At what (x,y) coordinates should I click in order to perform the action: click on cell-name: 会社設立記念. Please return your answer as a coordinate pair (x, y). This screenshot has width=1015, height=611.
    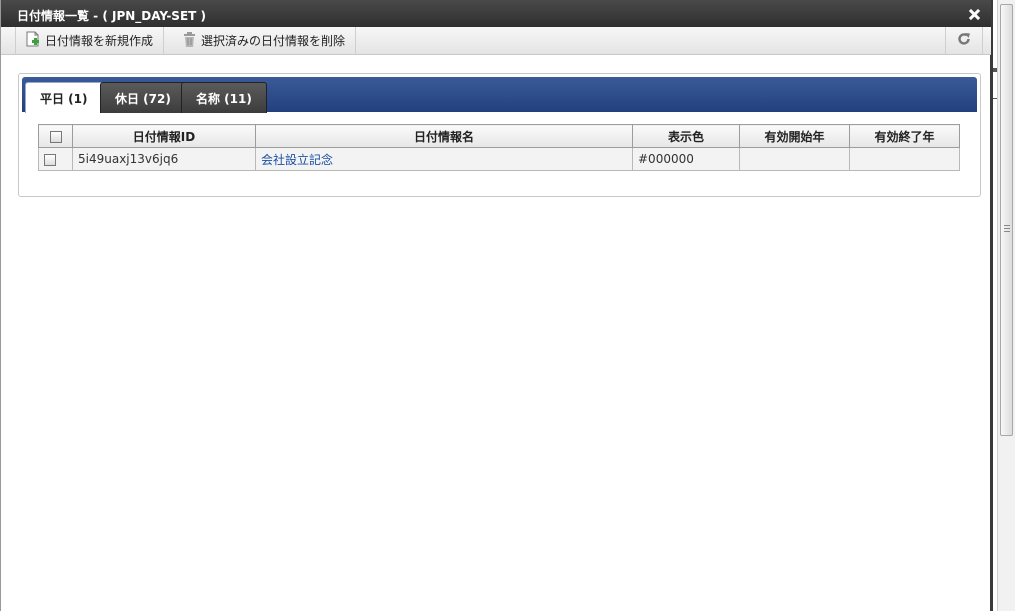
    Looking at the image, I should click on (444, 159).